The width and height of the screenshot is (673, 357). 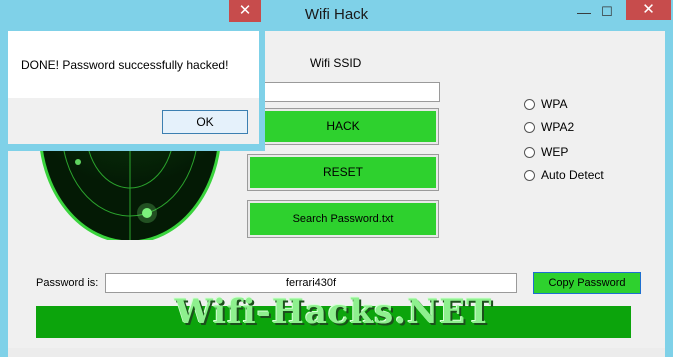 What do you see at coordinates (333, 312) in the screenshot?
I see `banner-logo-text: Wifi-Hacks.NET` at bounding box center [333, 312].